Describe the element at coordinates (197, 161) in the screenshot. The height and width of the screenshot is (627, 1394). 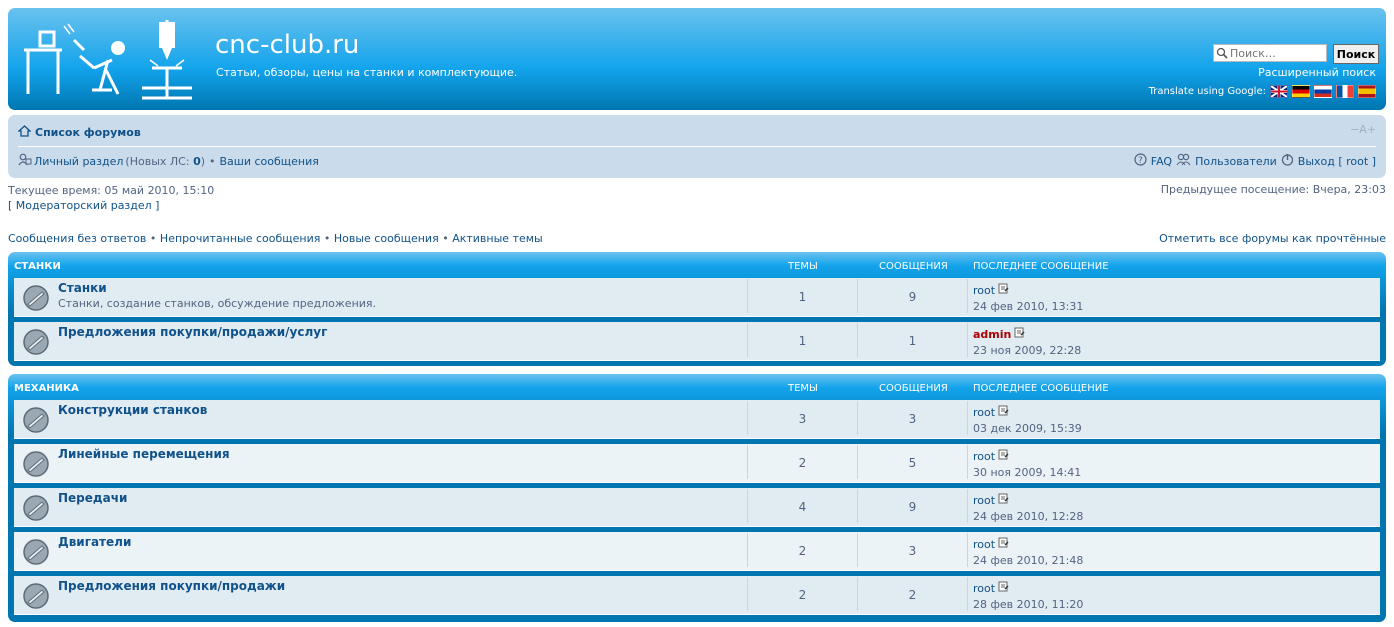
I see `pm-count: 0` at that location.